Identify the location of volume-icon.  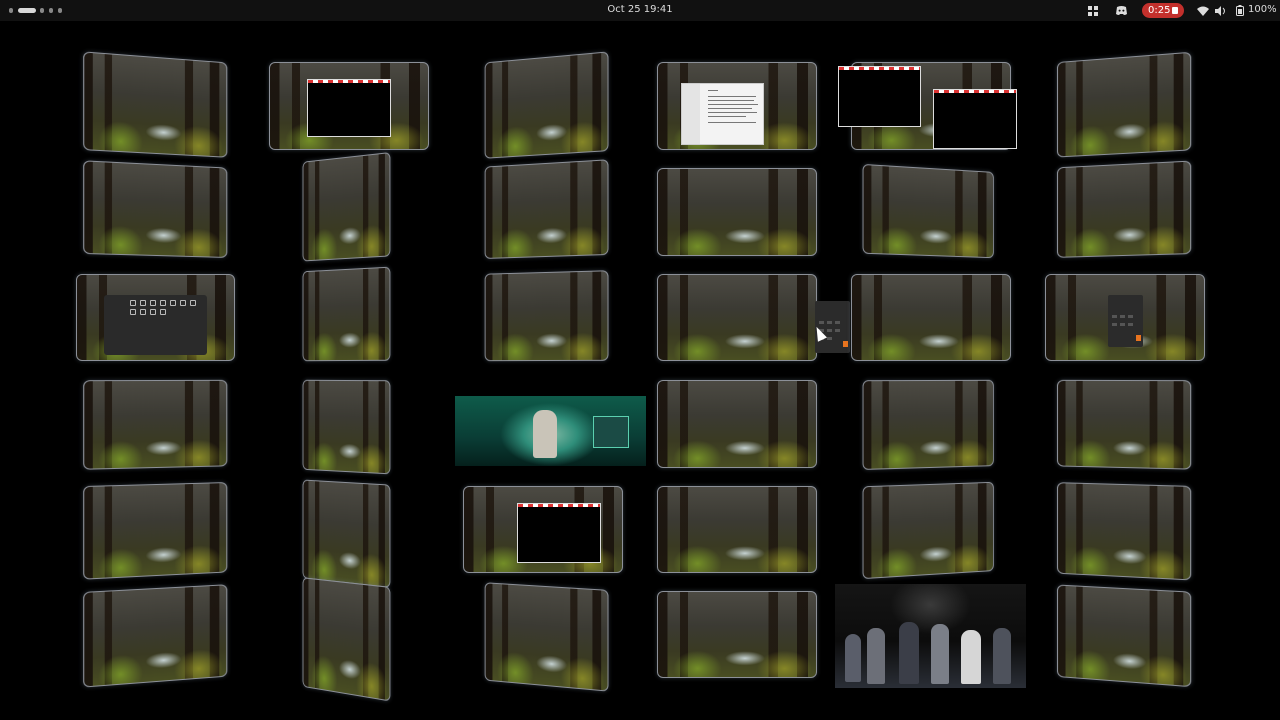
(1221, 10).